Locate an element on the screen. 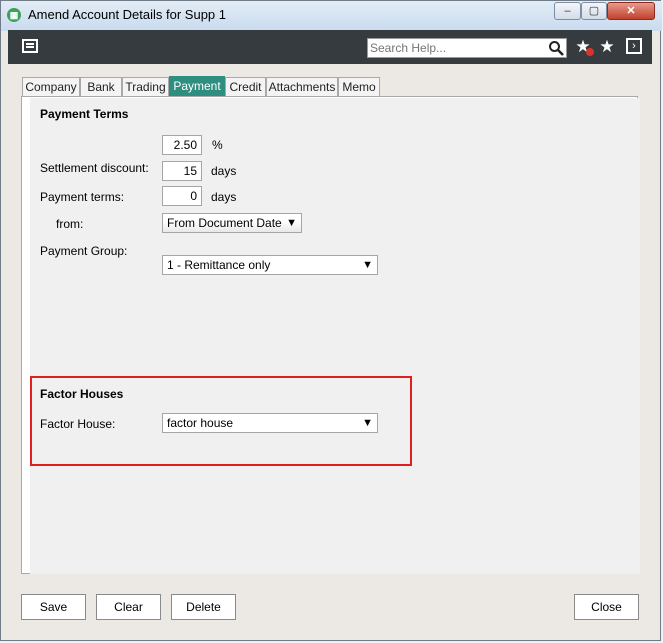 This screenshot has height=643, width=663. tab-memo: Memo is located at coordinates (359, 86).